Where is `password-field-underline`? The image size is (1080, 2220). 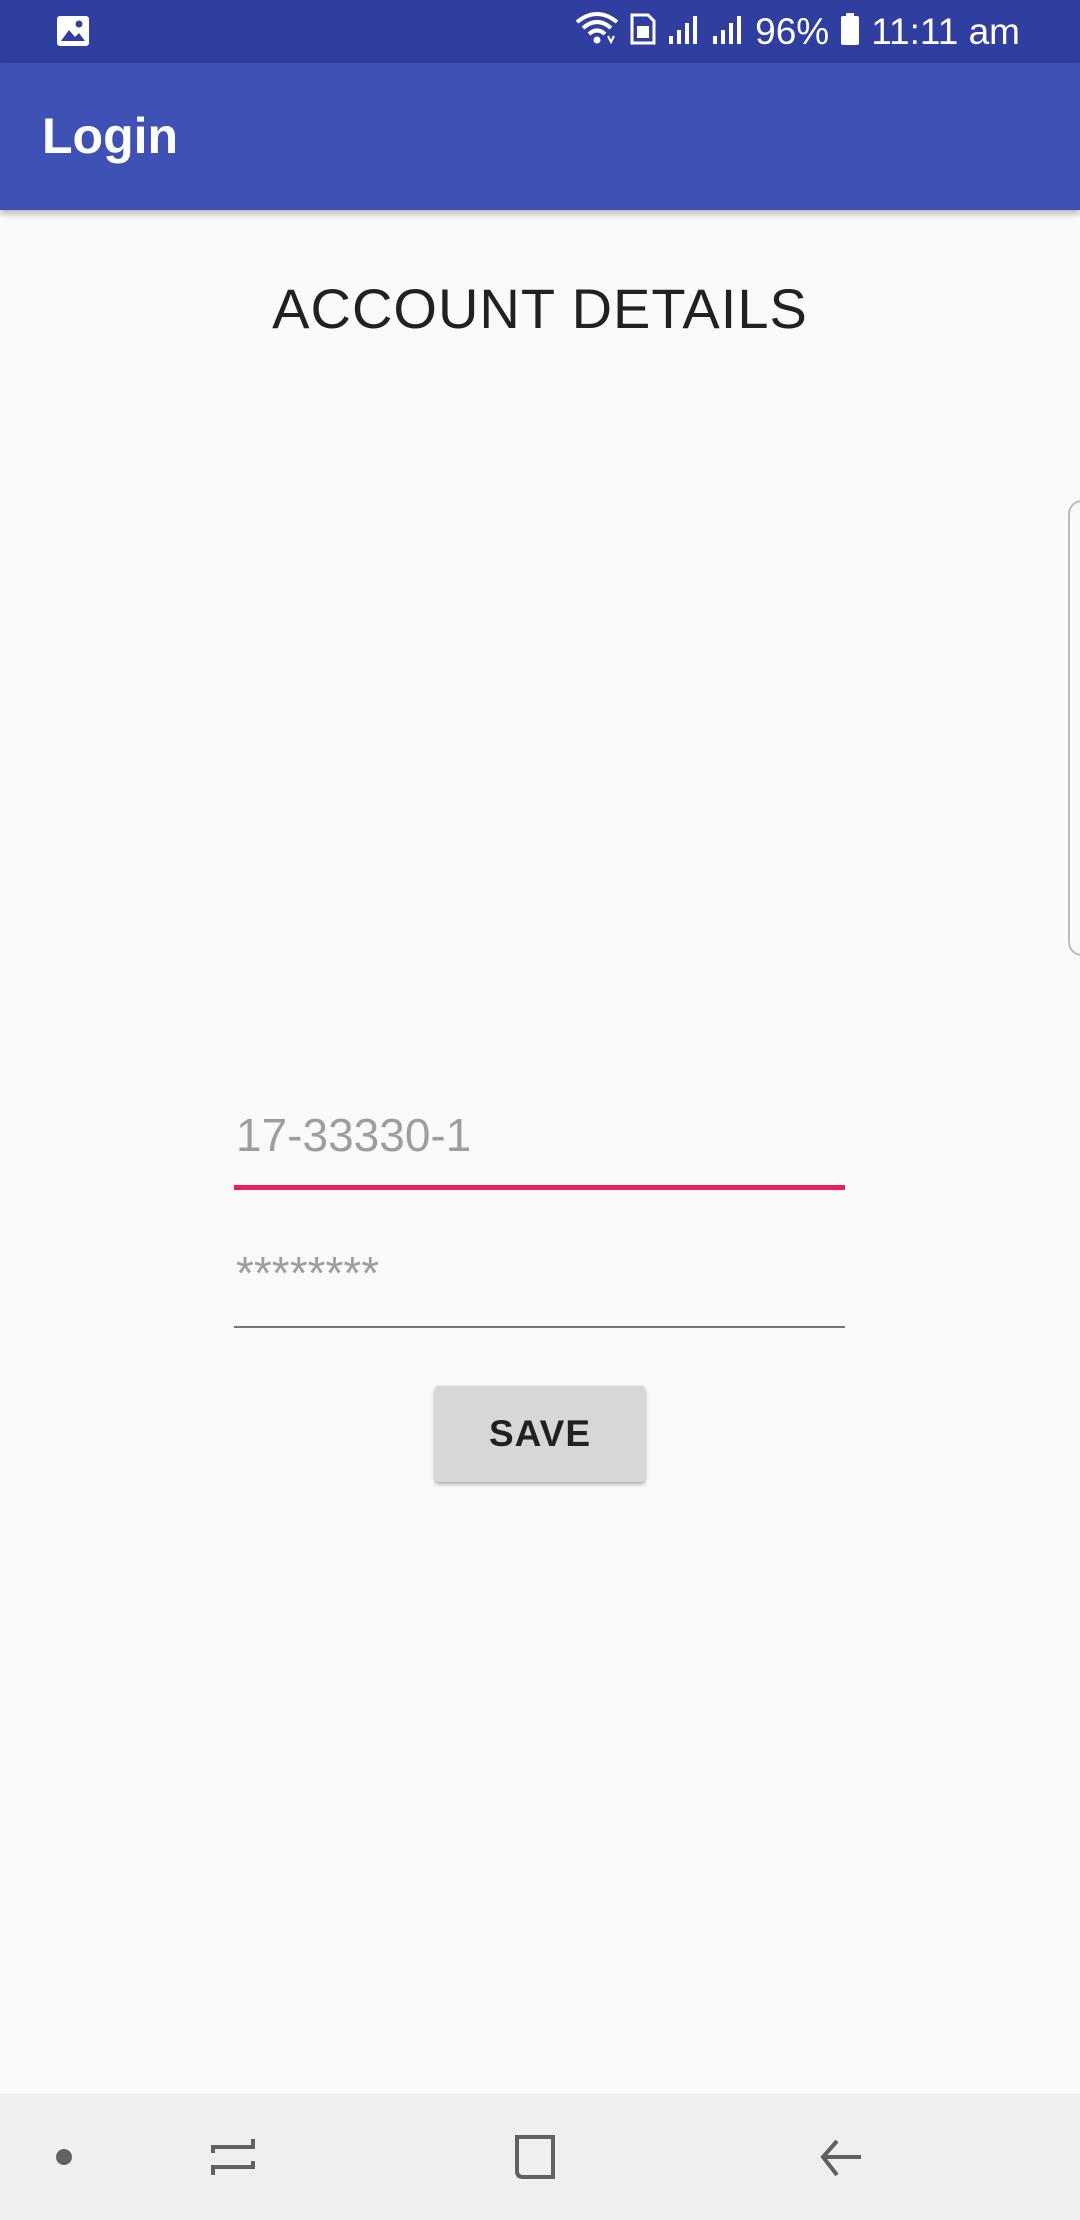 password-field-underline is located at coordinates (539, 1327).